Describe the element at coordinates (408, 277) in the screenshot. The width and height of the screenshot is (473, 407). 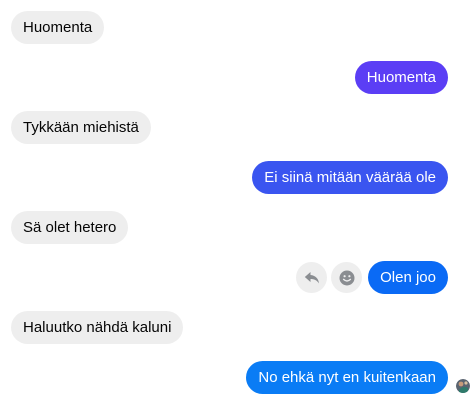
I see `outgoing-message: Olen joo` at that location.